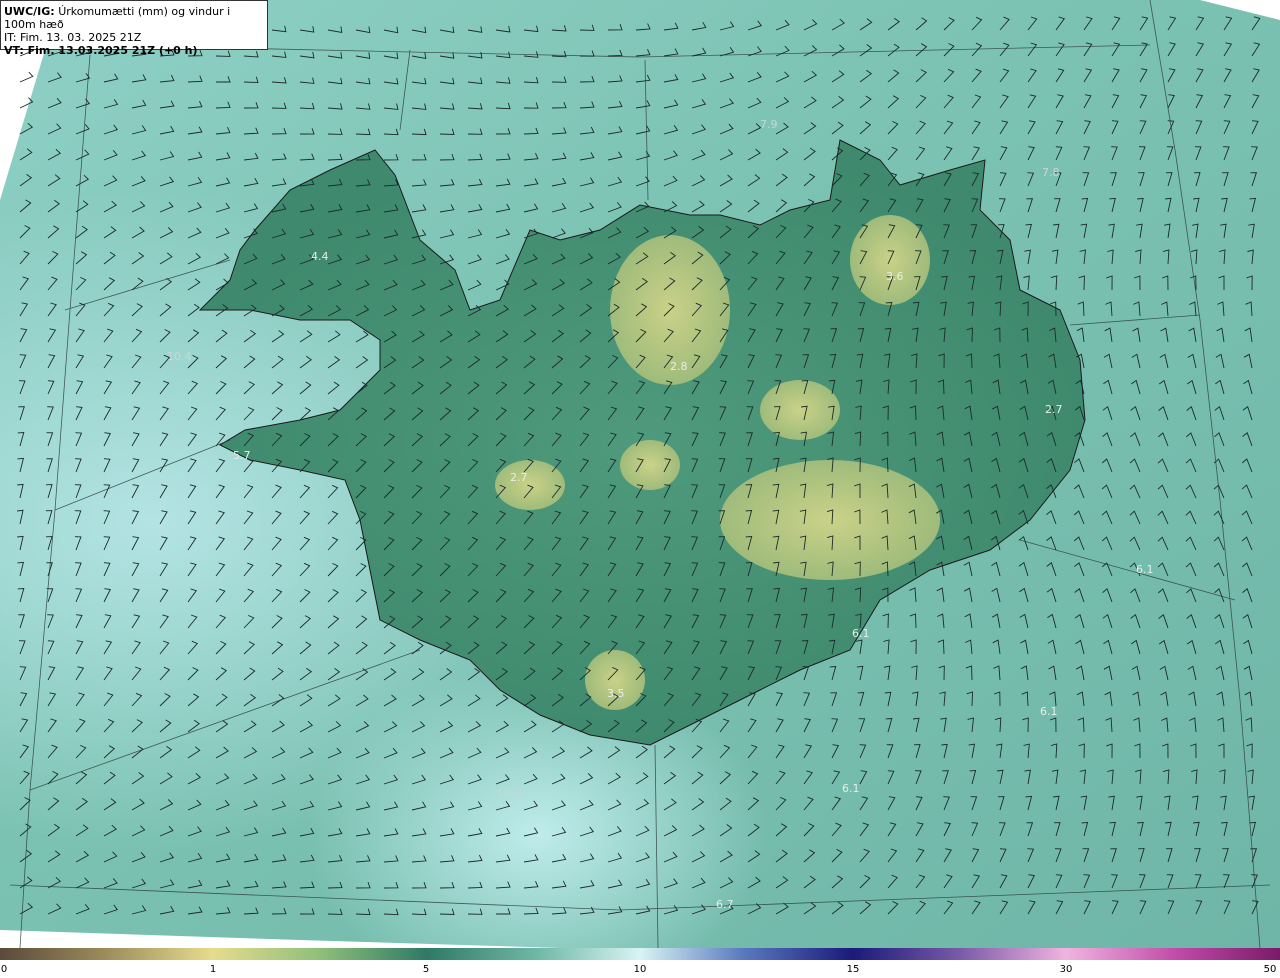 The height and width of the screenshot is (978, 1280). I want to click on colorbar-tick: 5, so click(426, 969).